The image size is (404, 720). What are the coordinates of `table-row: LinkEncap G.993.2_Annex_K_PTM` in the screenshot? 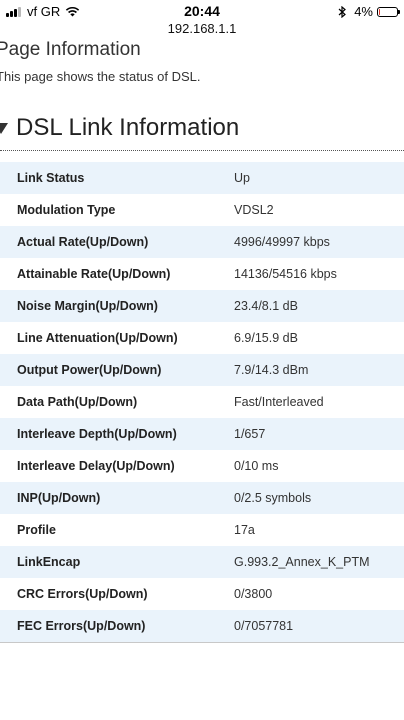 It's located at (202, 562).